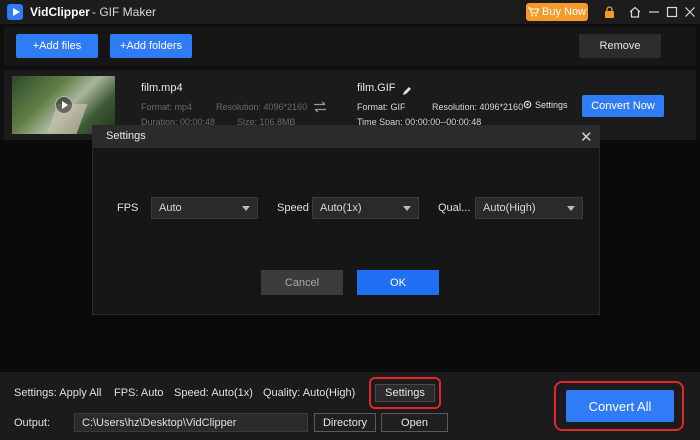 The width and height of the screenshot is (700, 440). Describe the element at coordinates (690, 12) in the screenshot. I see `close-icon` at that location.